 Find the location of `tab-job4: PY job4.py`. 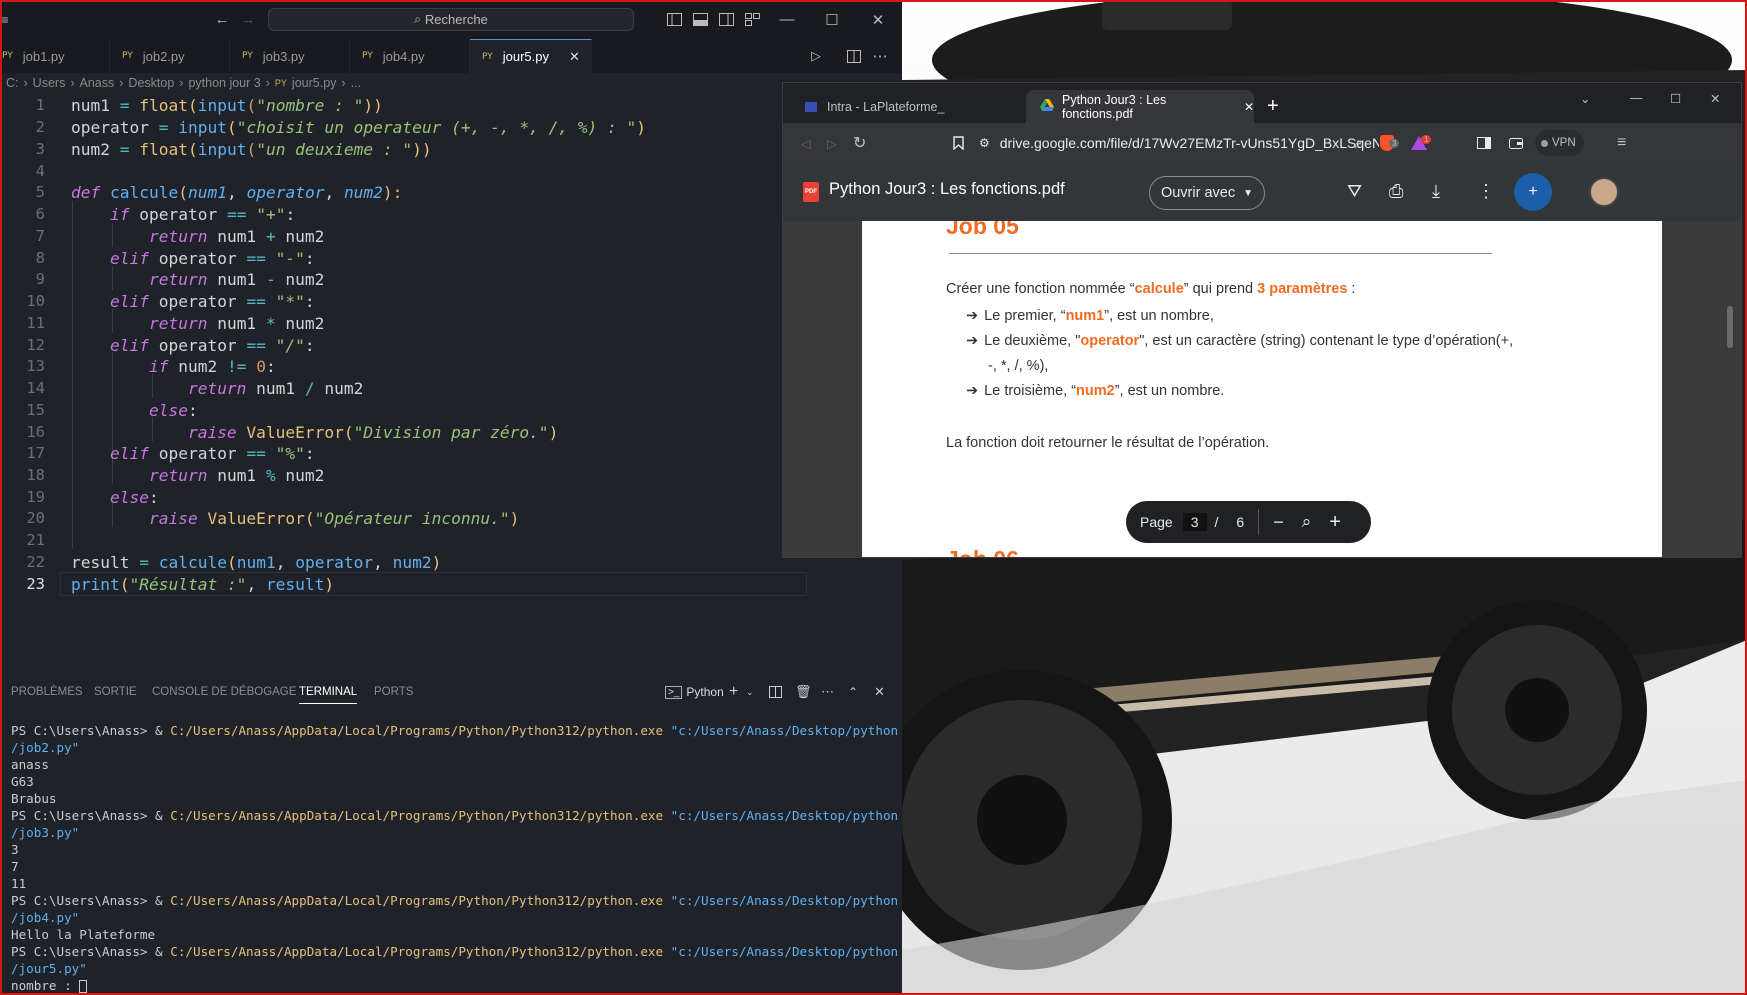

tab-job4: PY job4.py is located at coordinates (410, 56).